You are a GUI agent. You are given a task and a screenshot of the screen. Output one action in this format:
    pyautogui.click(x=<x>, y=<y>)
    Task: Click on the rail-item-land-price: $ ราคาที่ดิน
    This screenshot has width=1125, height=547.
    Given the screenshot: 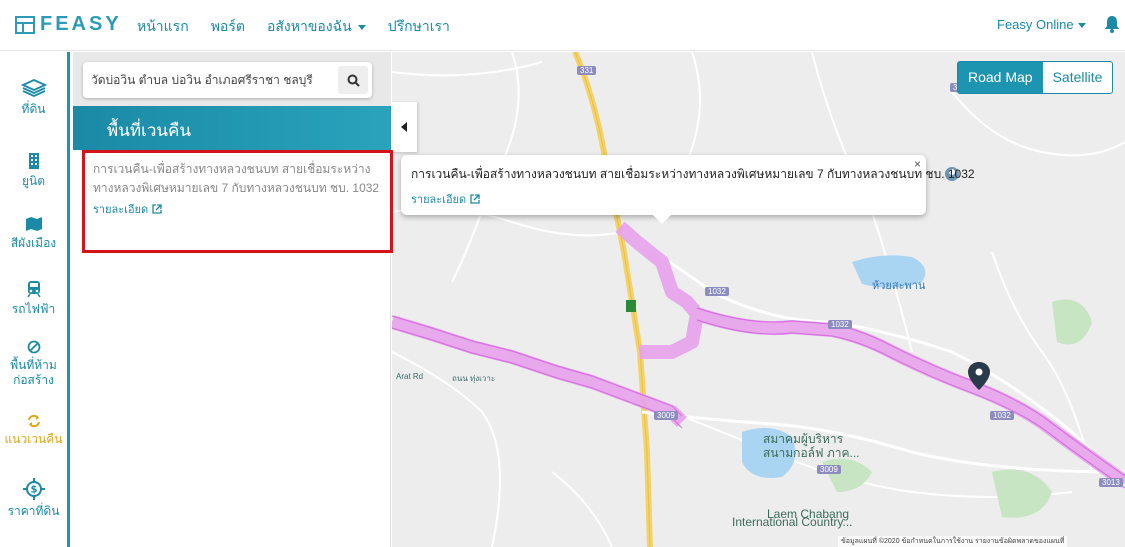 What is the action you would take?
    pyautogui.click(x=33, y=498)
    